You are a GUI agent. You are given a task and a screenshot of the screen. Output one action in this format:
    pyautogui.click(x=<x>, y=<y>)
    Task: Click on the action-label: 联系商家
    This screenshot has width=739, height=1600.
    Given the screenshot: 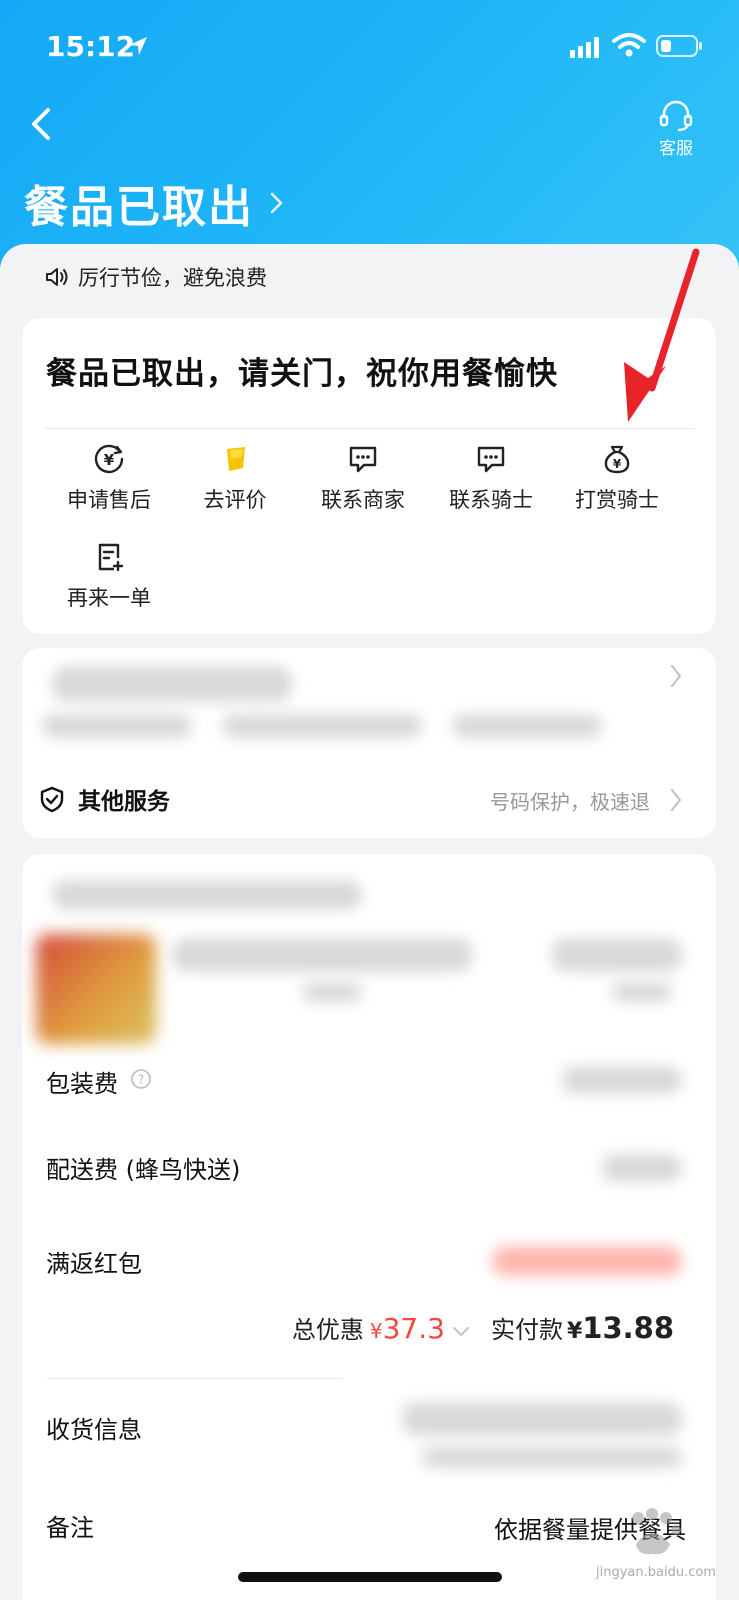 What is the action you would take?
    pyautogui.click(x=363, y=500)
    